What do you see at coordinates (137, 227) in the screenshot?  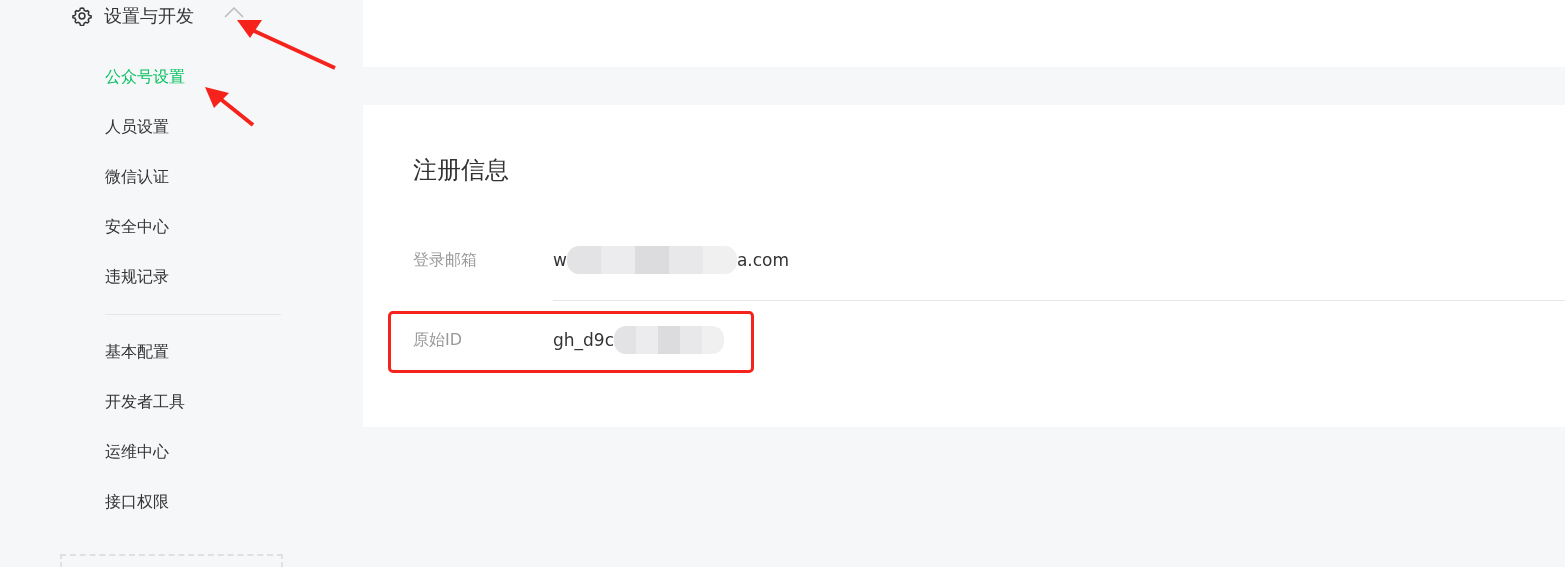 I see `sidebar-item: 安全中心` at bounding box center [137, 227].